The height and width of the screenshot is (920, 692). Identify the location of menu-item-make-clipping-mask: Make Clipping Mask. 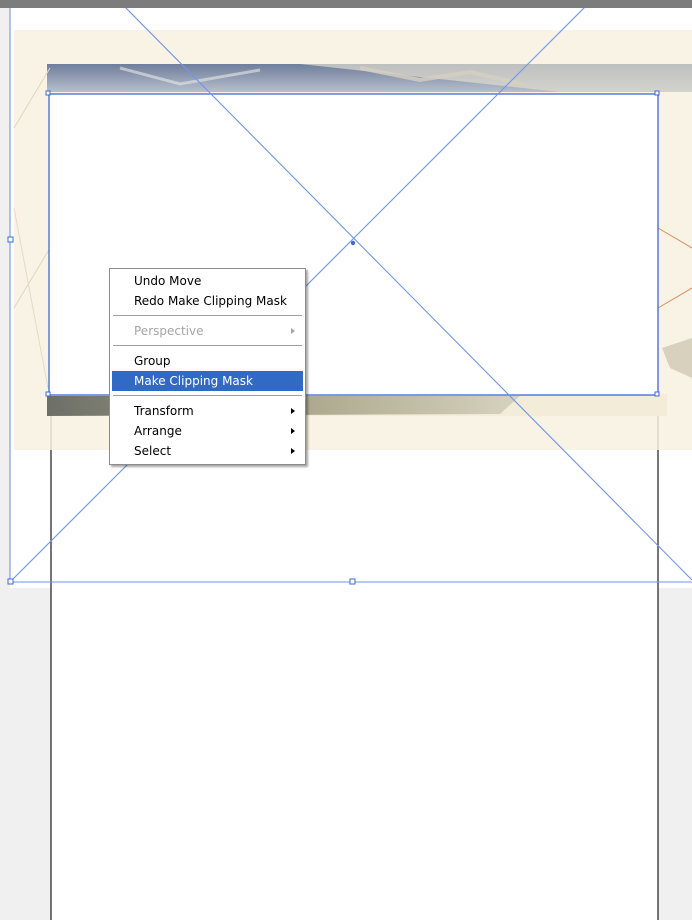
(207, 381).